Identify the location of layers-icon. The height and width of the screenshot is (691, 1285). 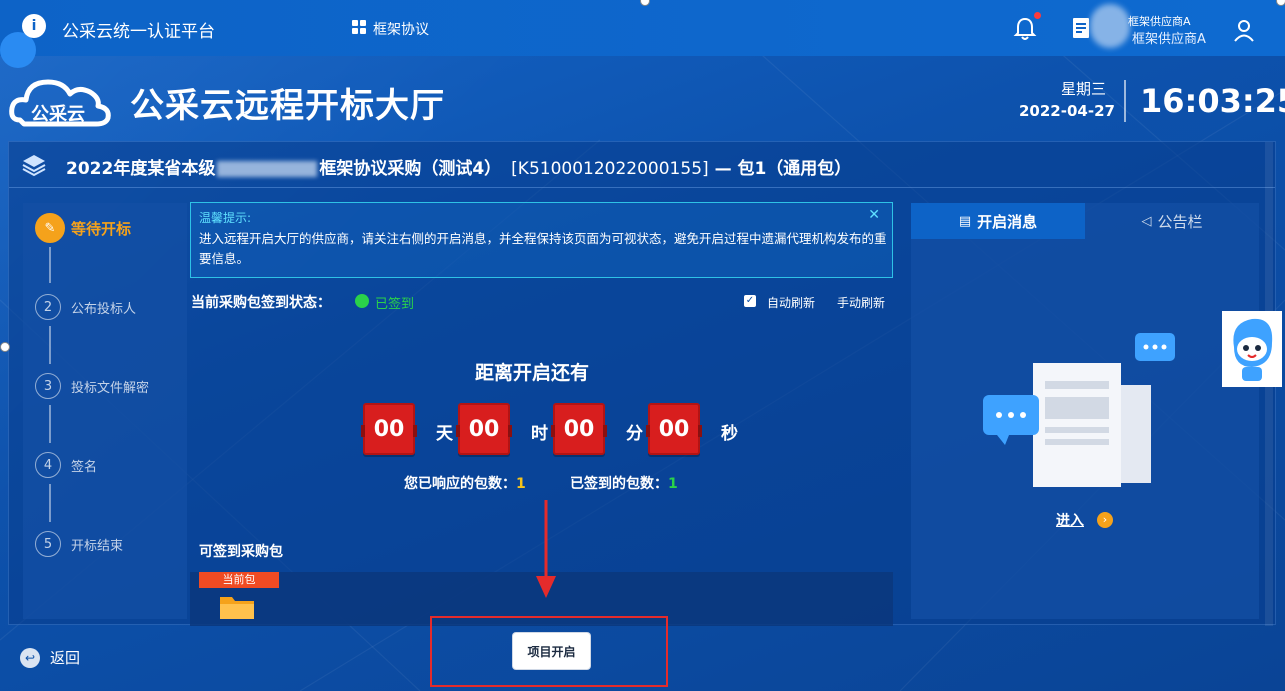
(34, 166).